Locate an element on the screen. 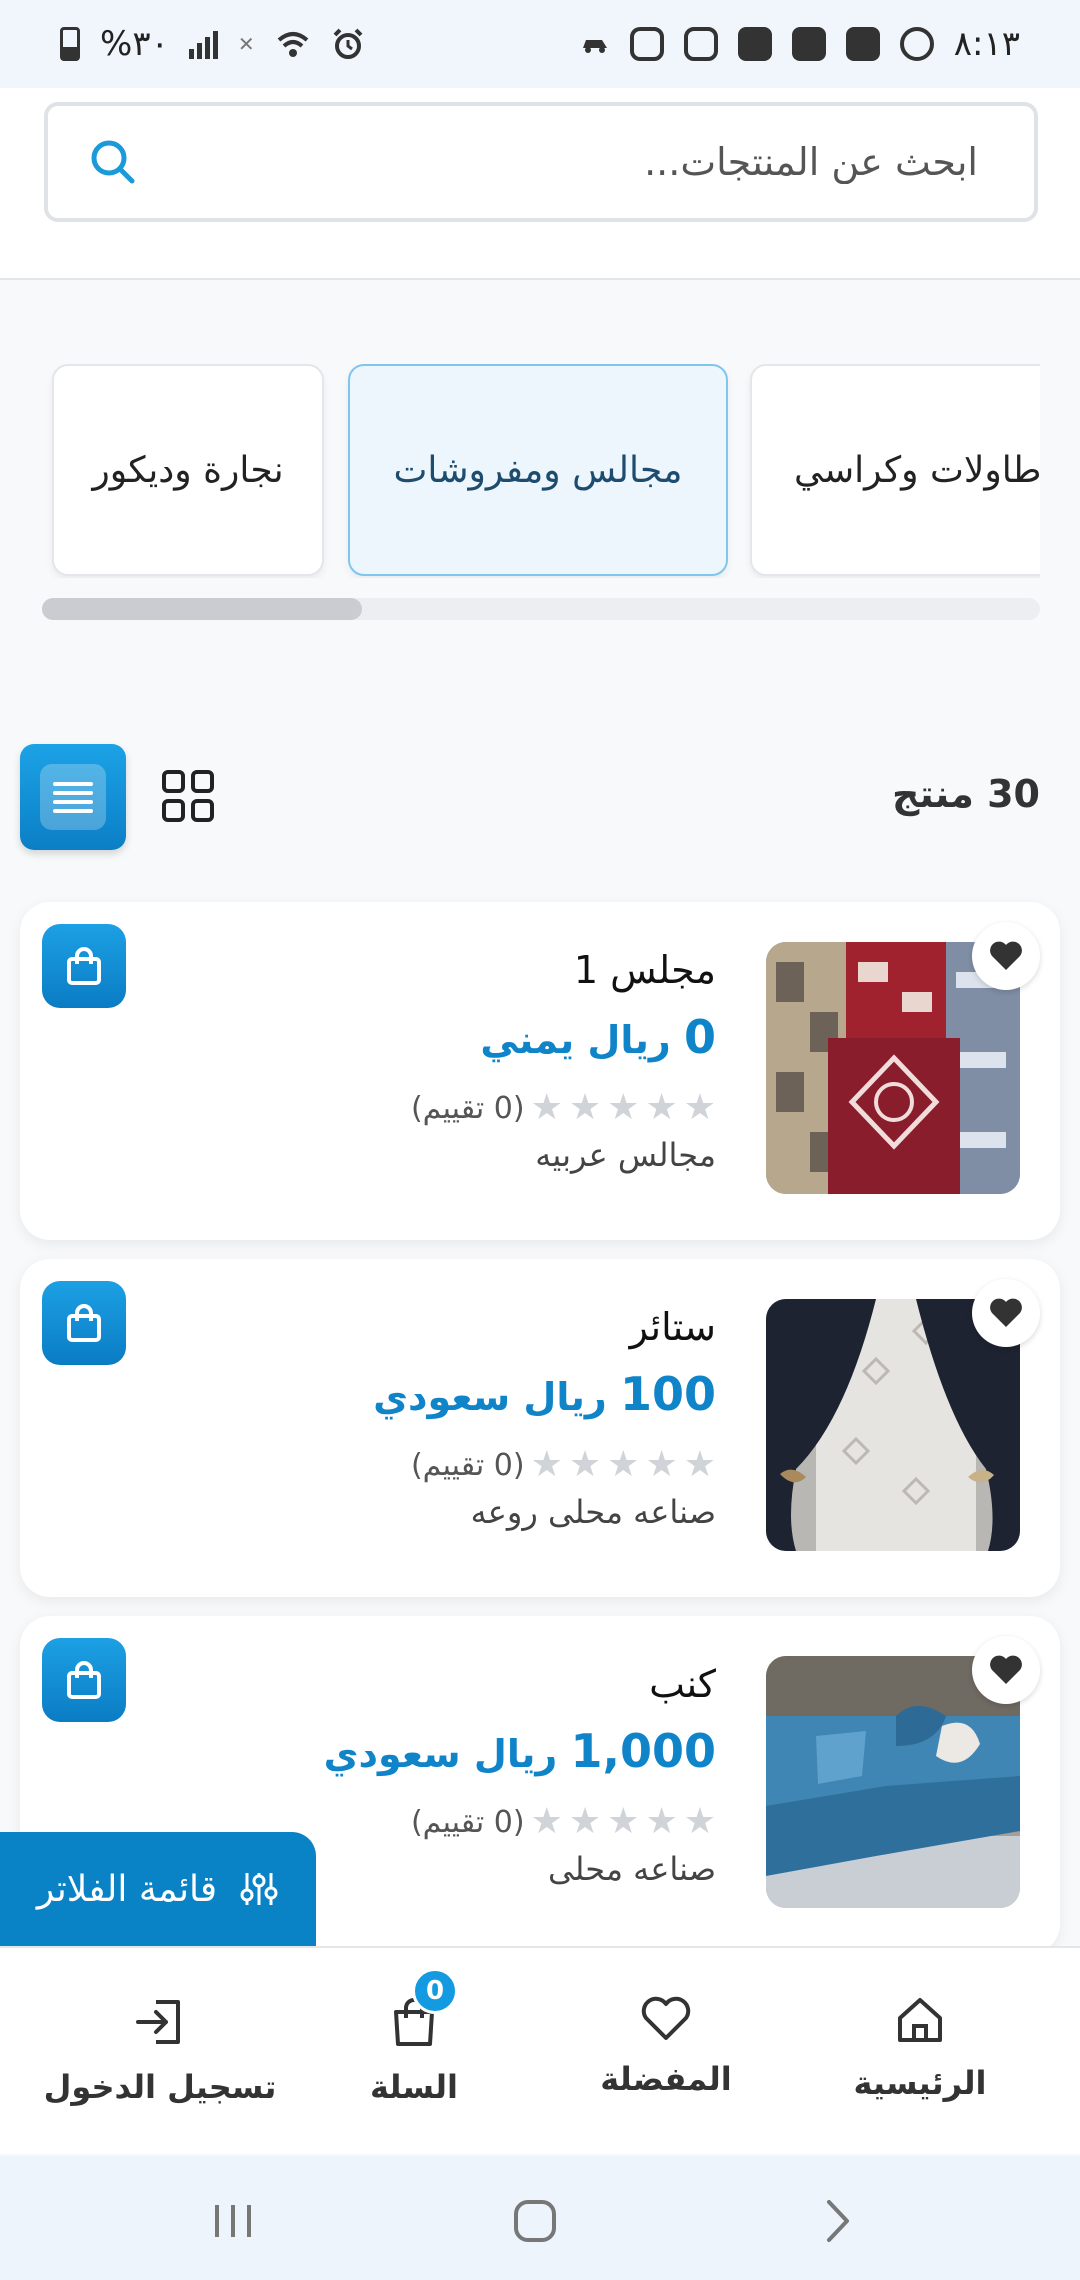 The height and width of the screenshot is (2280, 1080). price-value: 1,000 is located at coordinates (643, 1751).